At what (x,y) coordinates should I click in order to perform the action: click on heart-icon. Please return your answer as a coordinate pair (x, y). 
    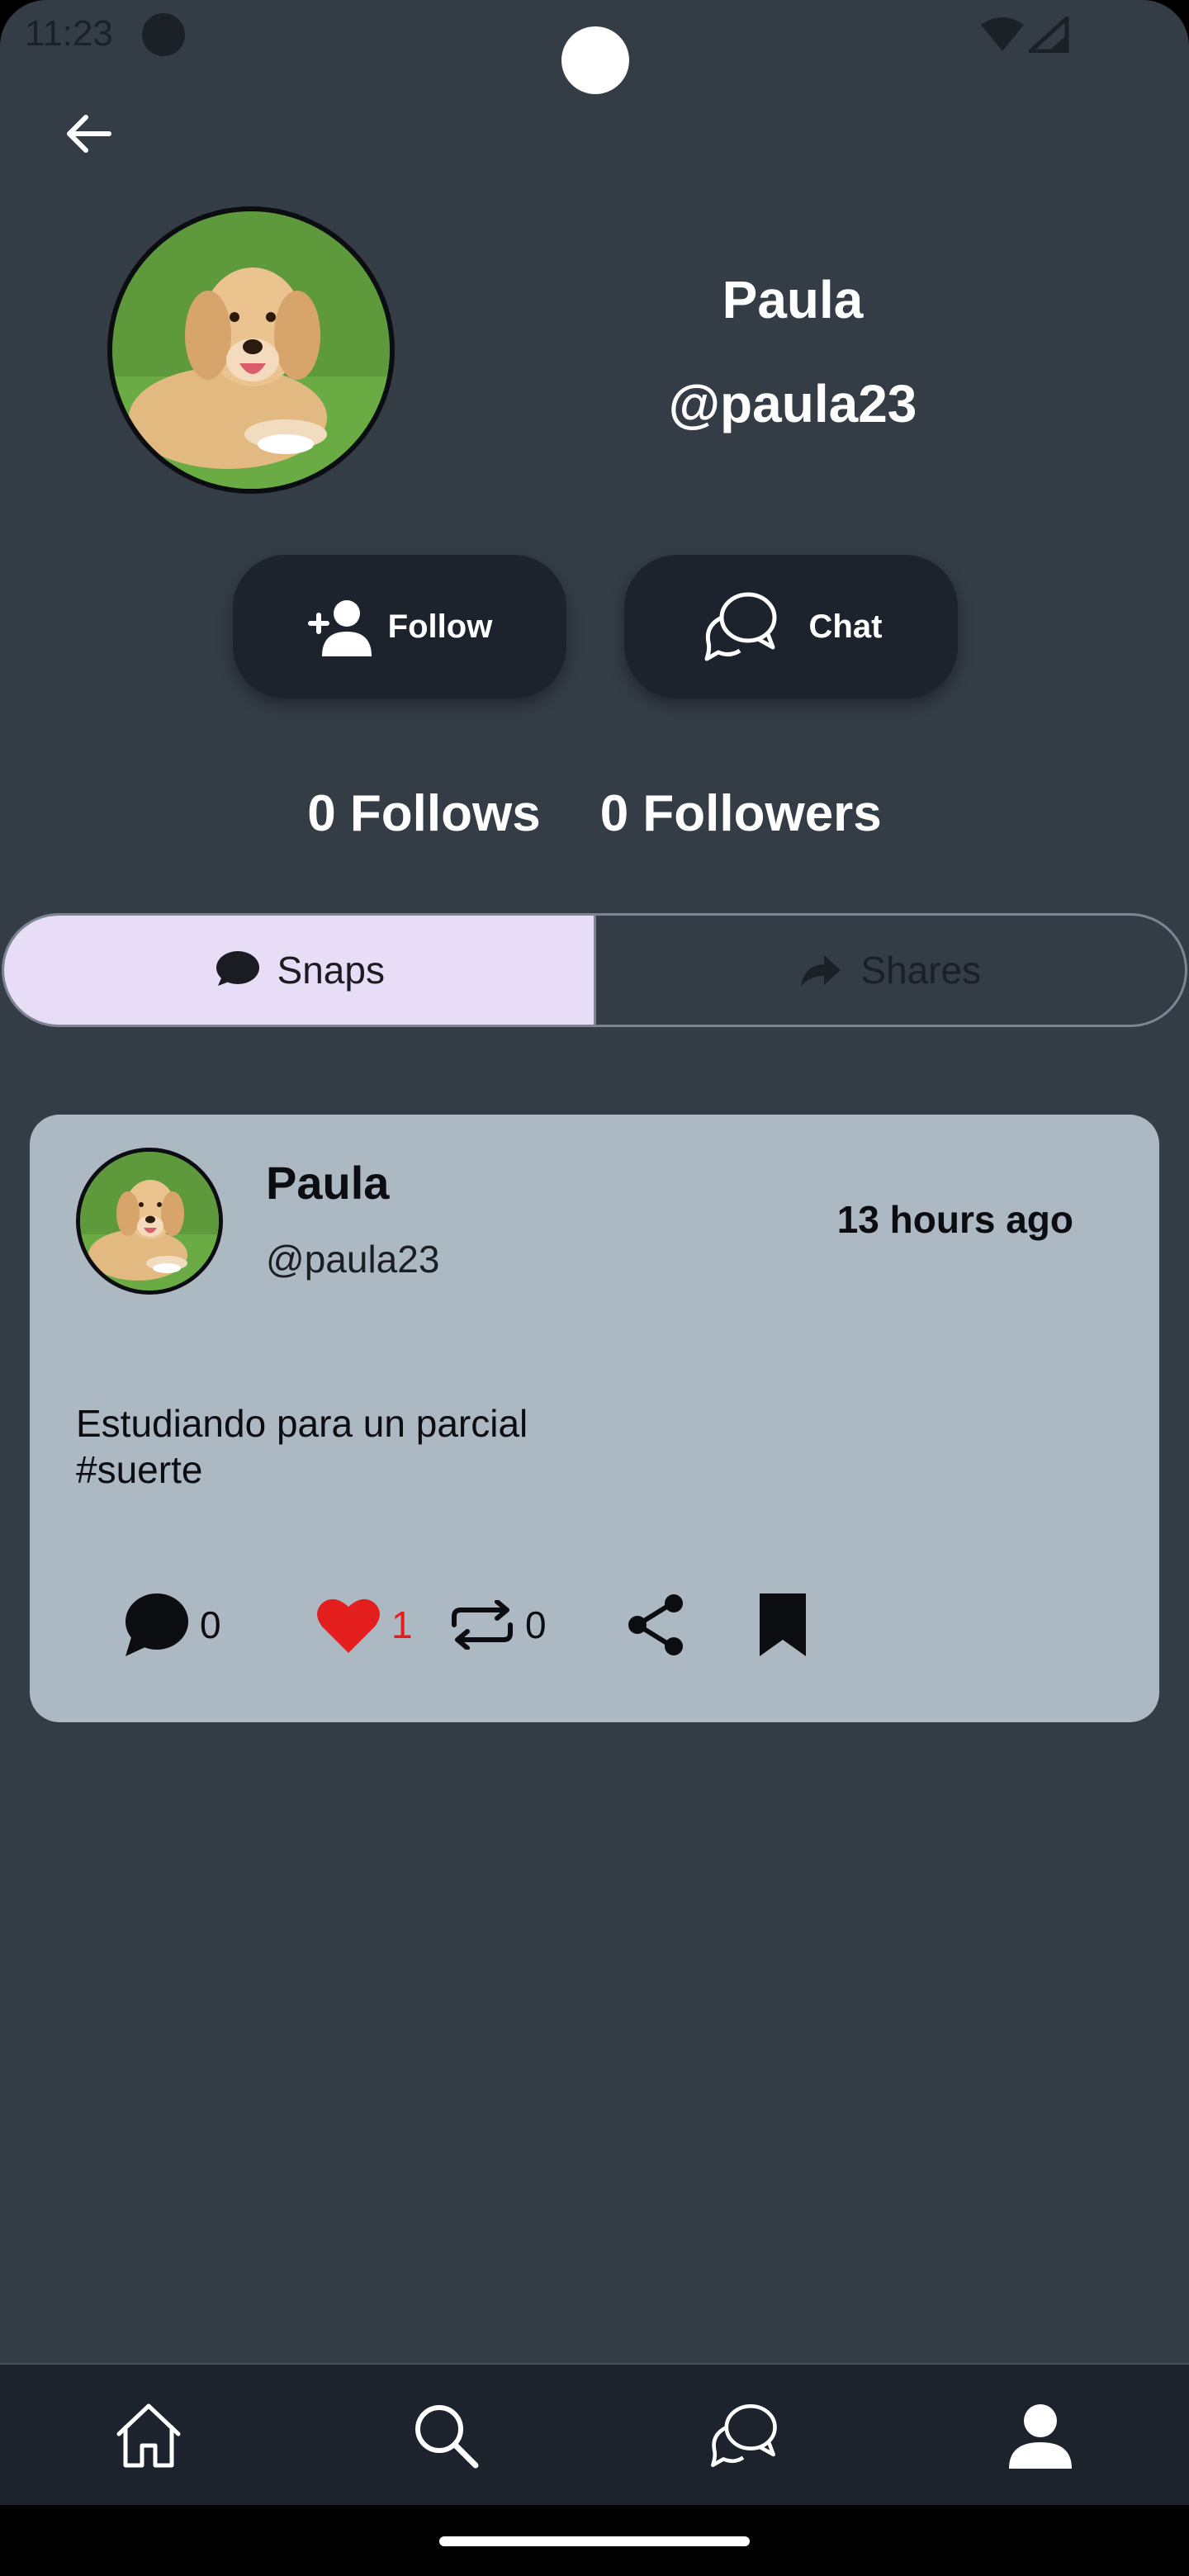
    Looking at the image, I should click on (348, 1625).